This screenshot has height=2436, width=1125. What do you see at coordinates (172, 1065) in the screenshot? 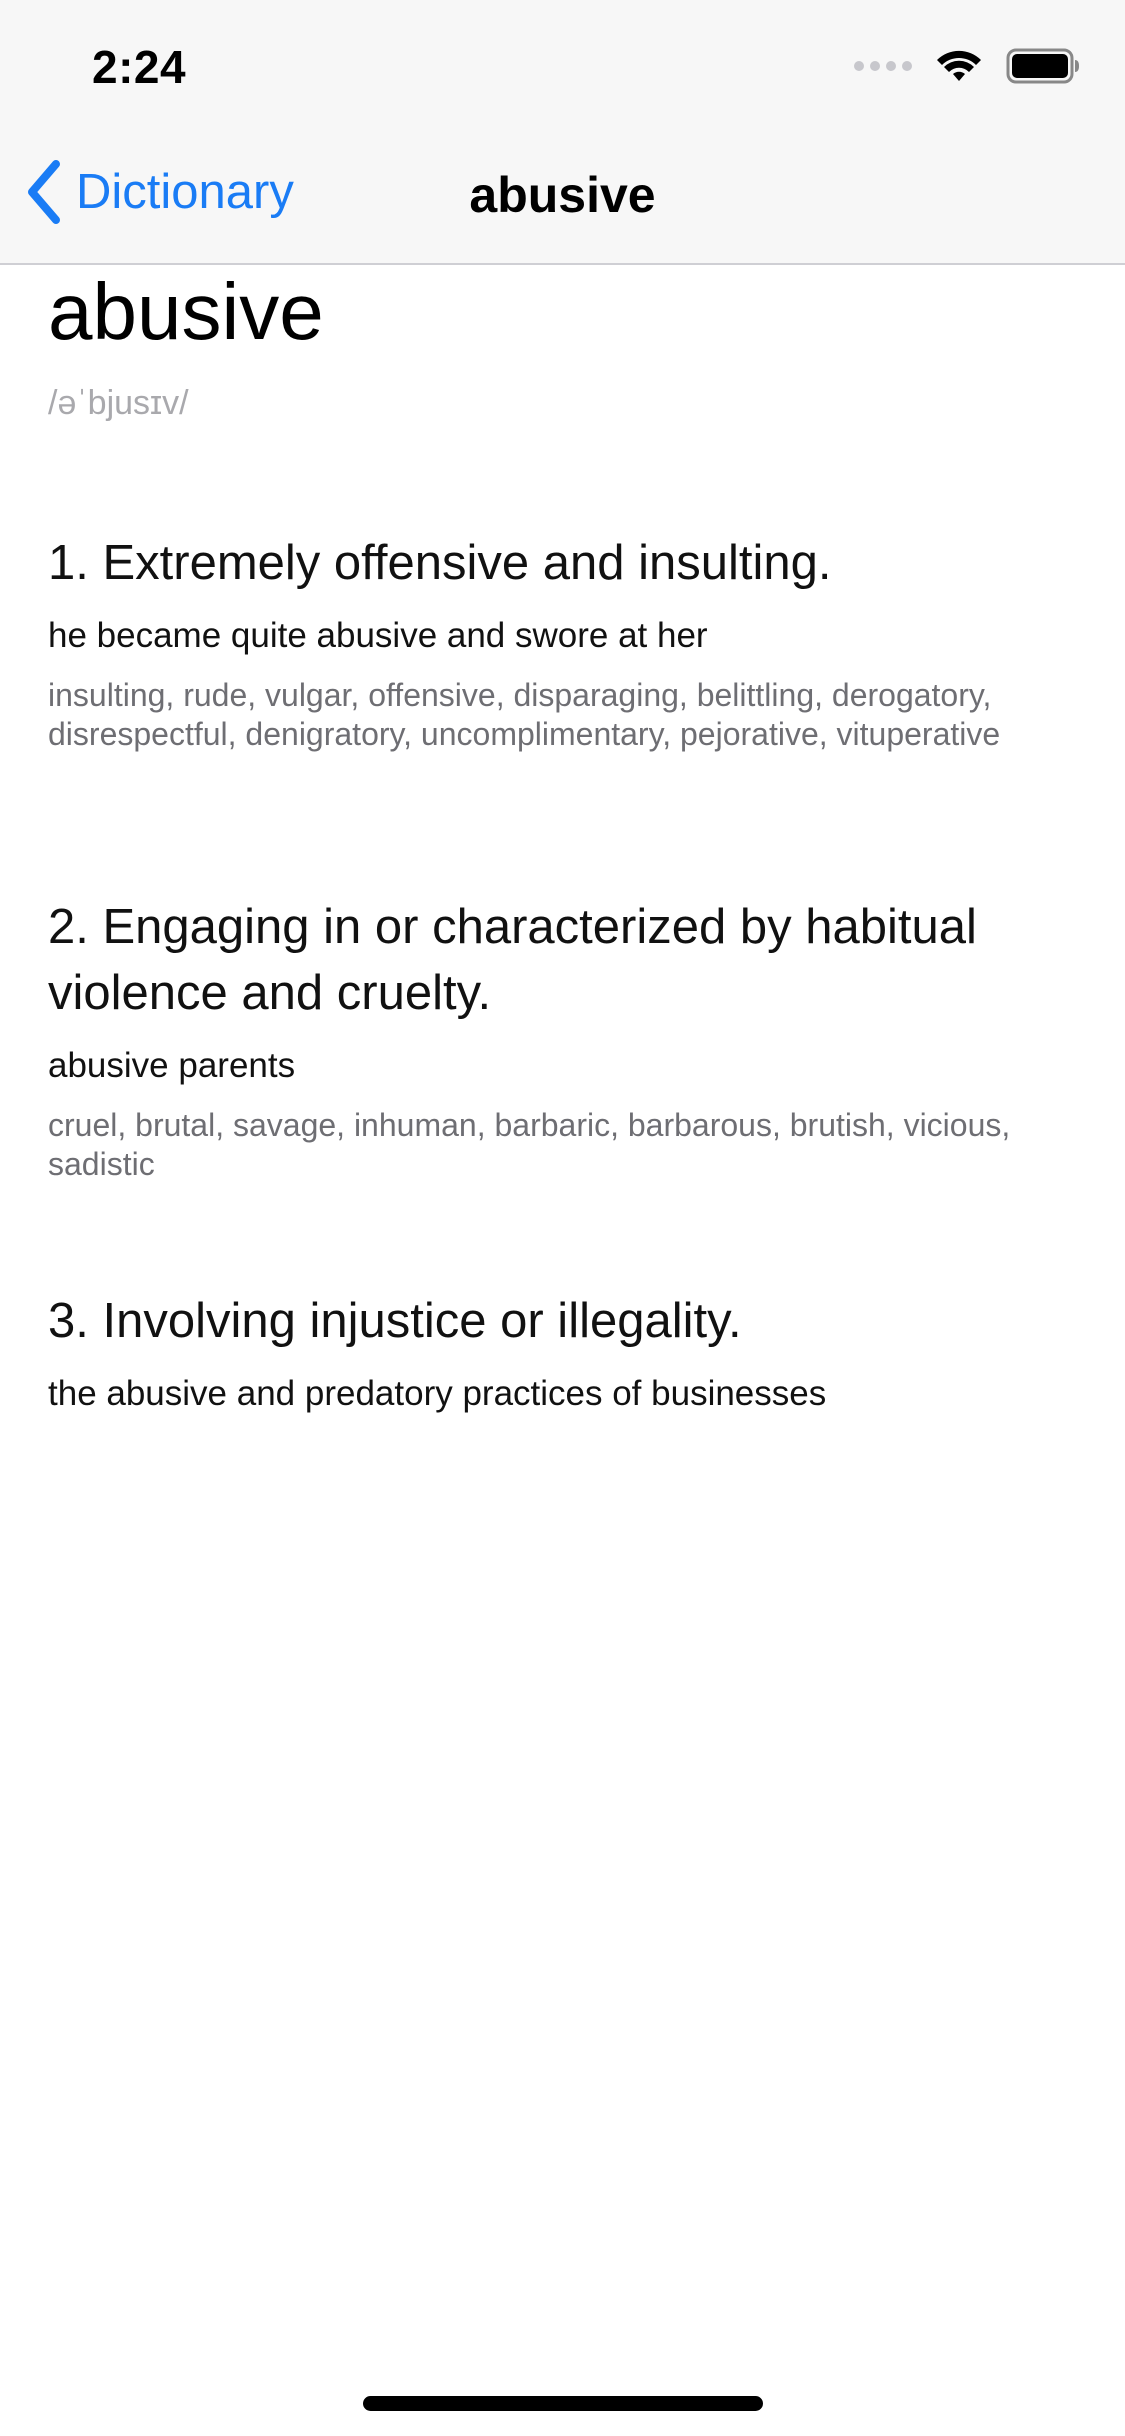
I see `sense-example: abusive parents` at bounding box center [172, 1065].